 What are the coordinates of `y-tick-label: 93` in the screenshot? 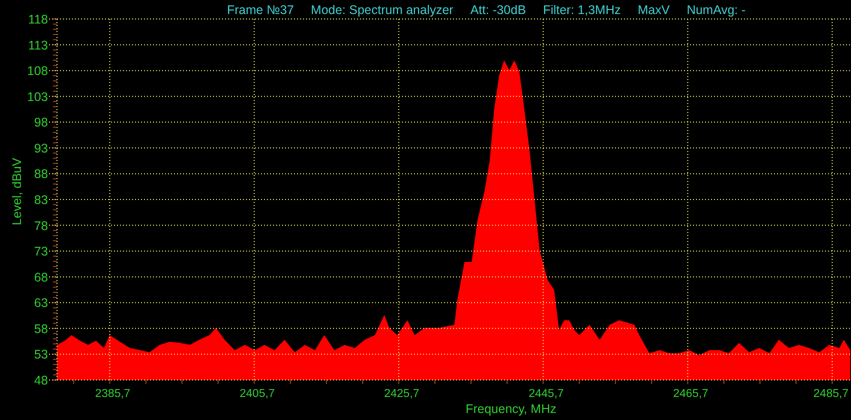 It's located at (41, 148).